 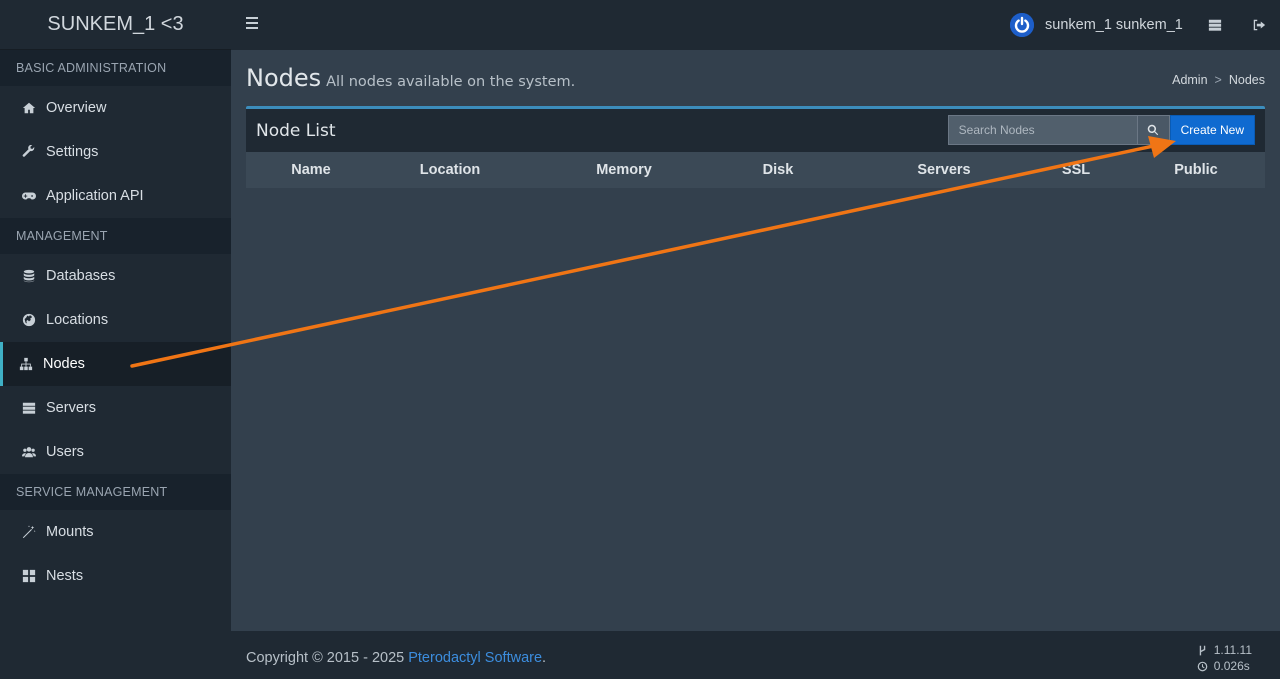 I want to click on search-group: Create New, so click(x=1101, y=130).